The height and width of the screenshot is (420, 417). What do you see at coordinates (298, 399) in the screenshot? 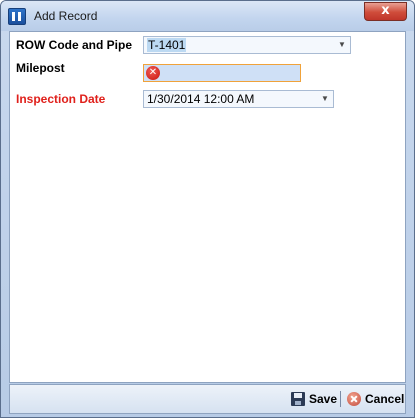
I see `save-icon` at bounding box center [298, 399].